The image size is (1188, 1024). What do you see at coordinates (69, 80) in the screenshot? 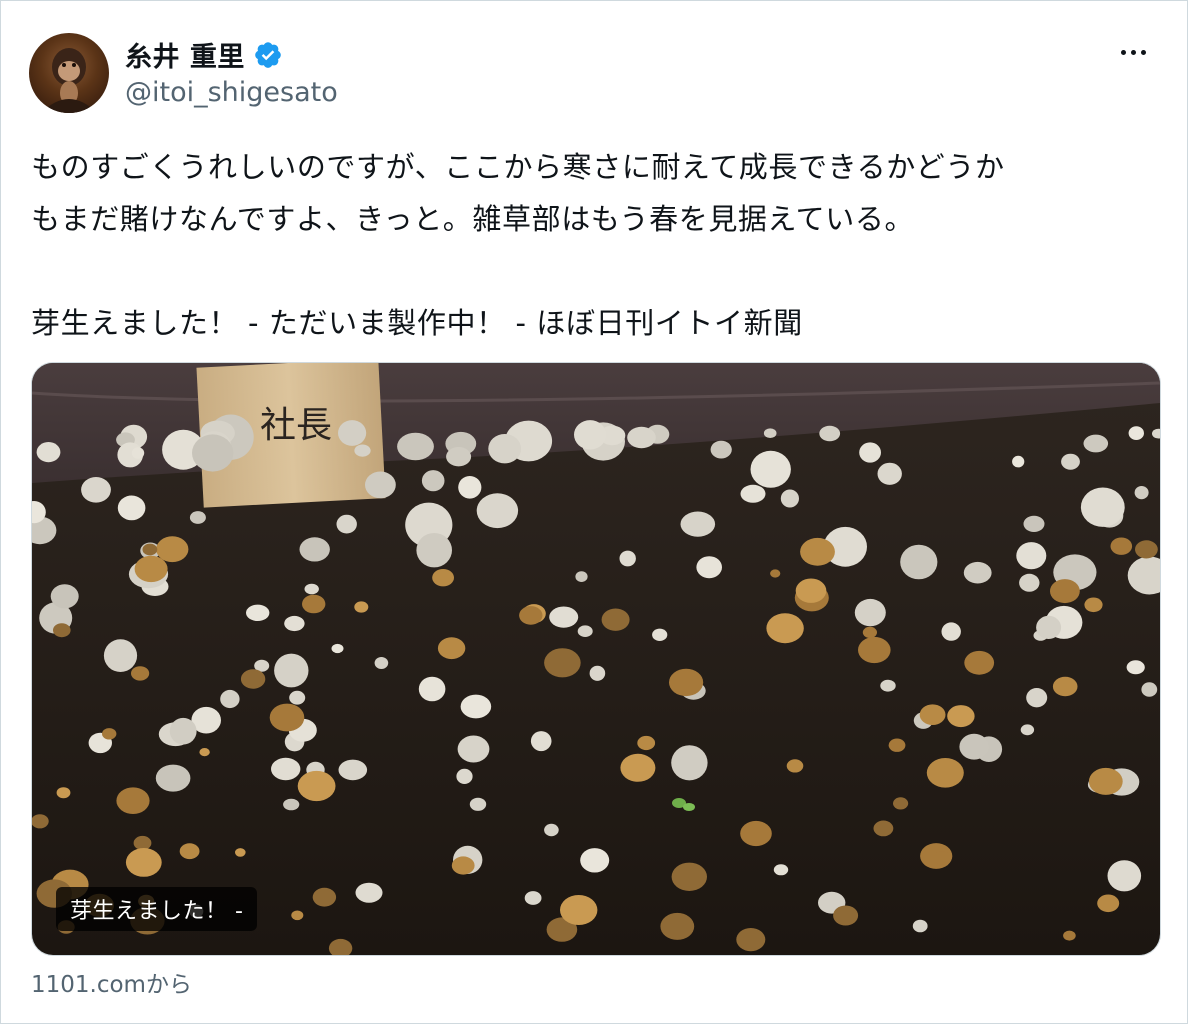
I see `avatar-image` at bounding box center [69, 80].